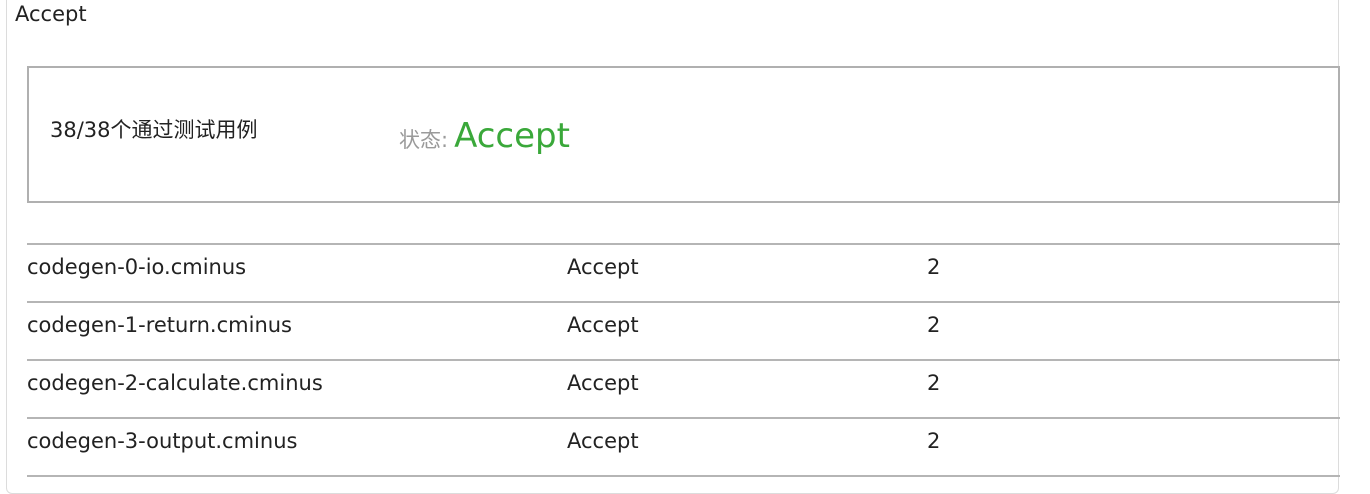  I want to click on overall-status: 状态: Accept, so click(484, 136).